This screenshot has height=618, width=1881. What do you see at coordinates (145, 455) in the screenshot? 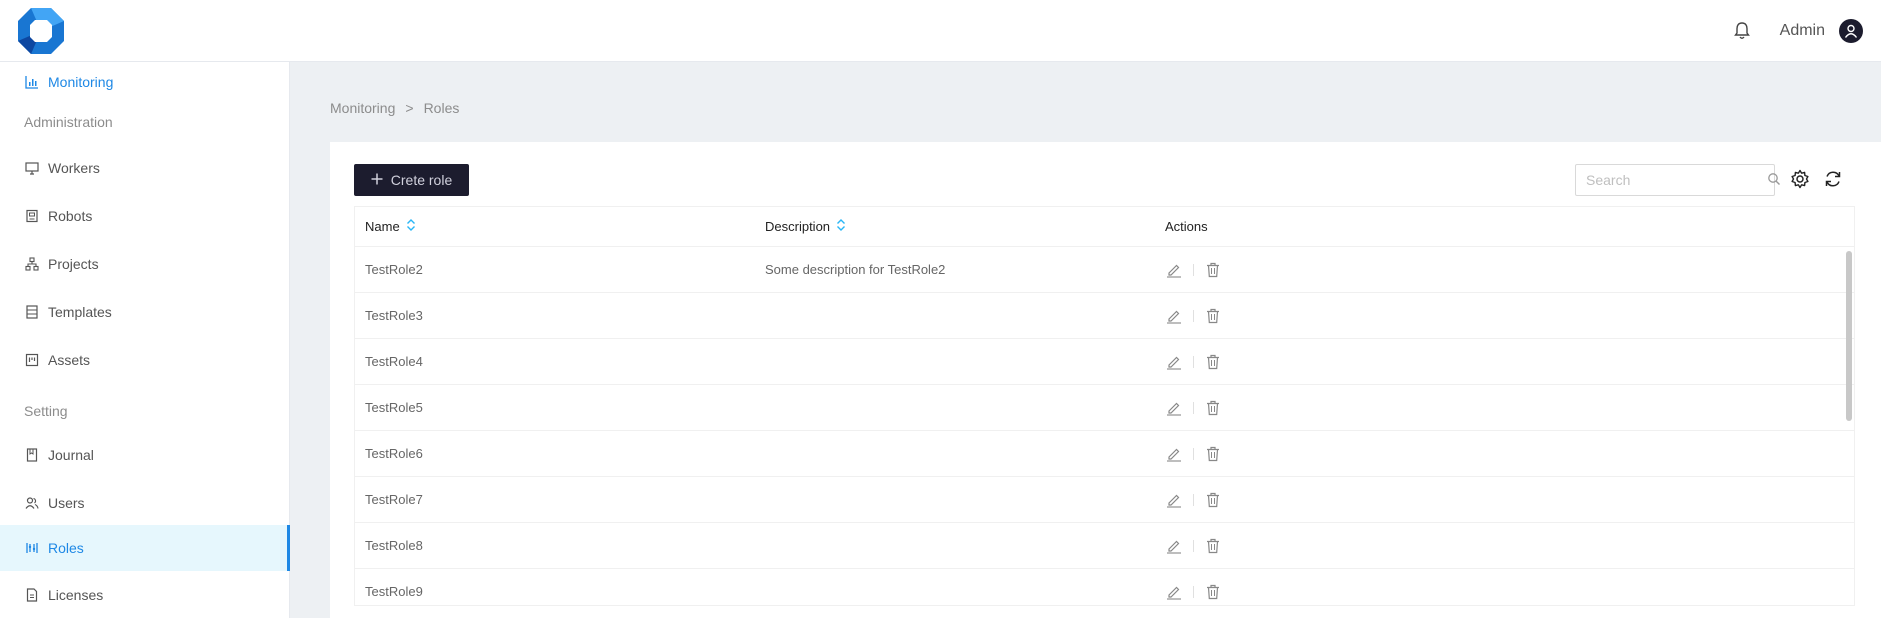
I see `sidebar-item-journal: Journal` at bounding box center [145, 455].